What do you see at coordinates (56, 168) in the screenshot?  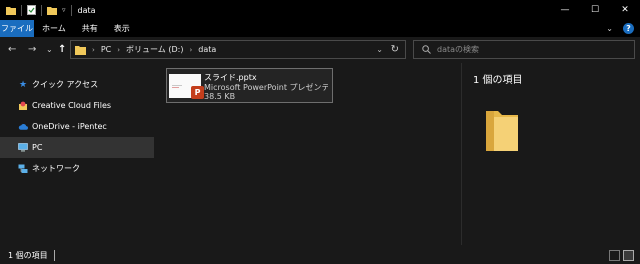 I see `sidebar-item-label: ネットワーク` at bounding box center [56, 168].